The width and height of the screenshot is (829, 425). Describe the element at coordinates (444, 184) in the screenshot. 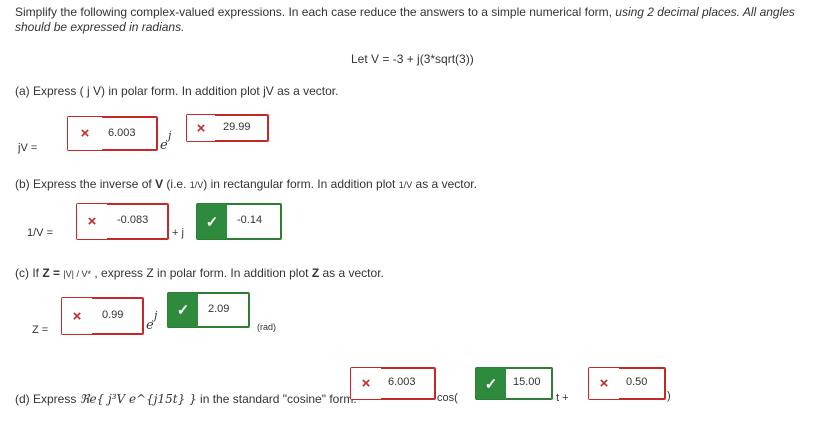

I see `part-b-q4: as a vector.` at that location.